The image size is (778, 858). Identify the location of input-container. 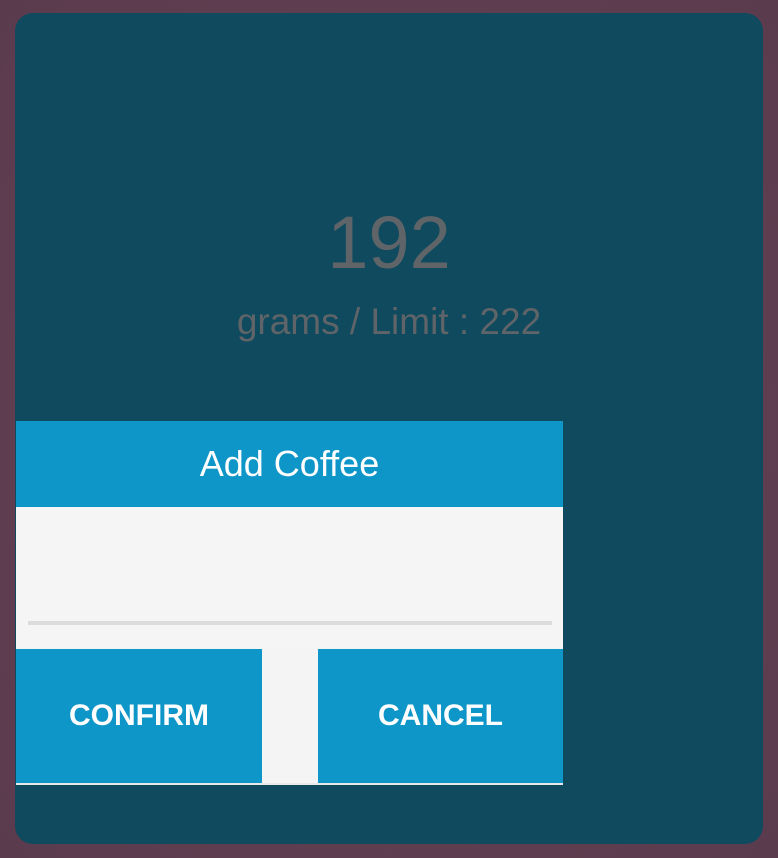
(289, 577).